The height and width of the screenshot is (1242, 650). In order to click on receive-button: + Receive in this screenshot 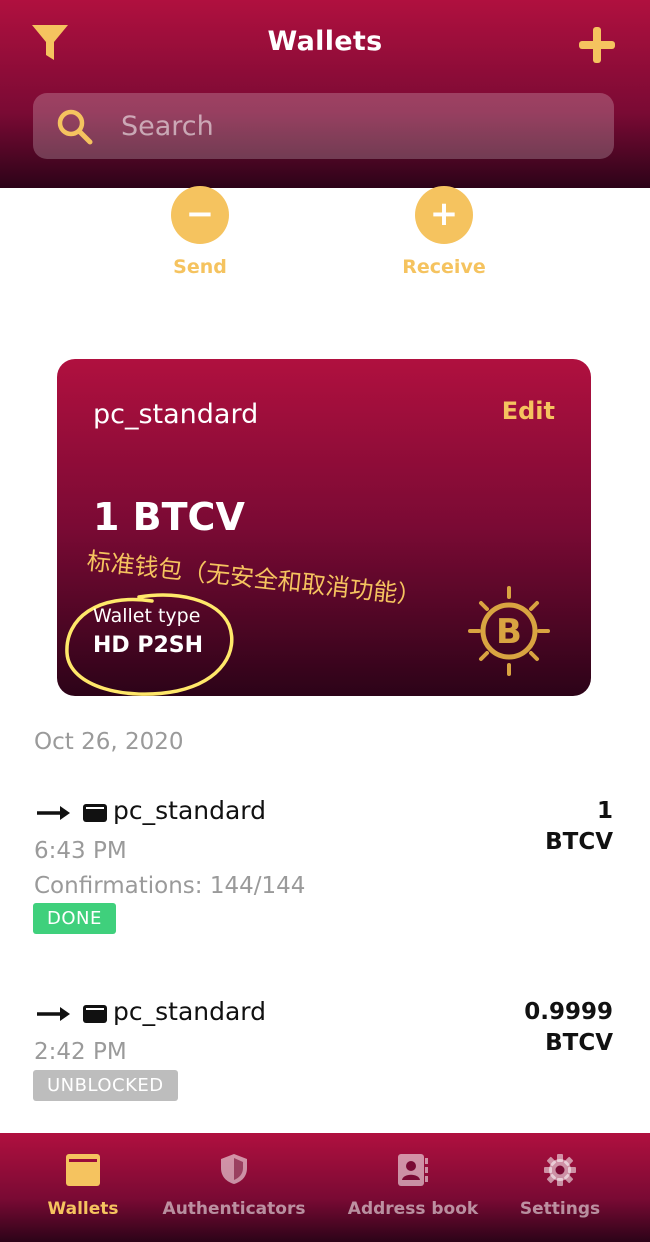, I will do `click(444, 232)`.